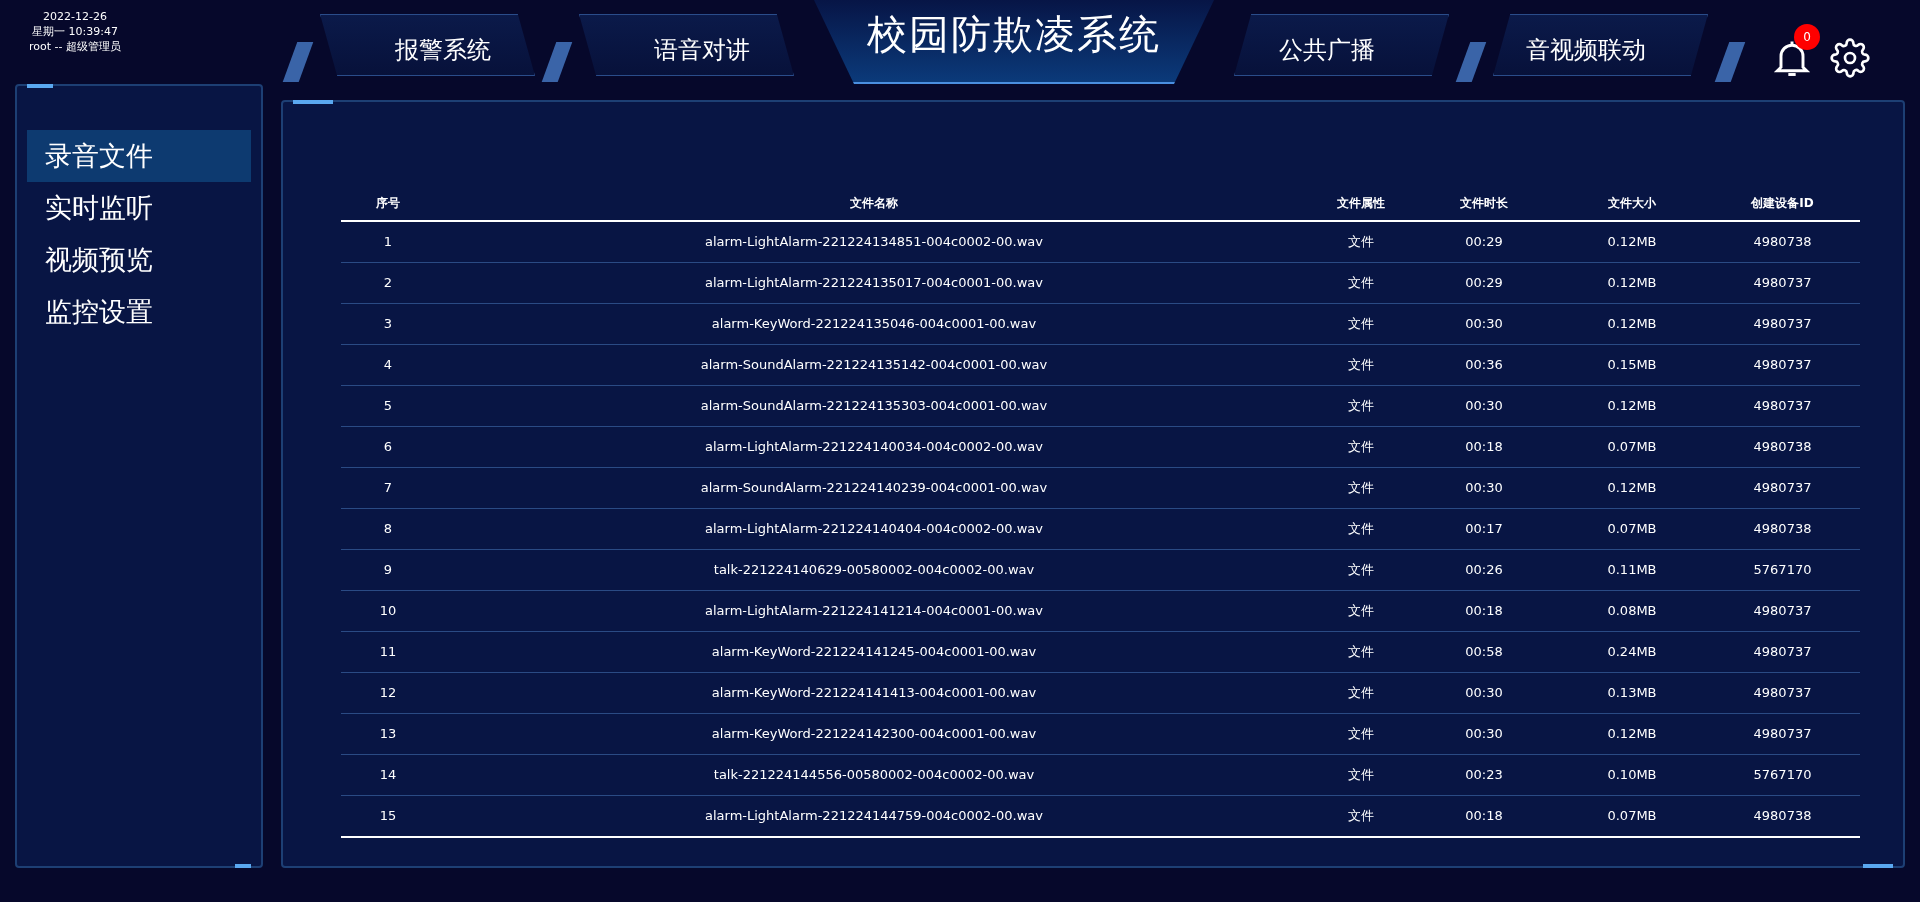 The image size is (1920, 902). I want to click on table-cell: alarm-KeyWord-221224141413-004c0001-00.wav, so click(874, 693).